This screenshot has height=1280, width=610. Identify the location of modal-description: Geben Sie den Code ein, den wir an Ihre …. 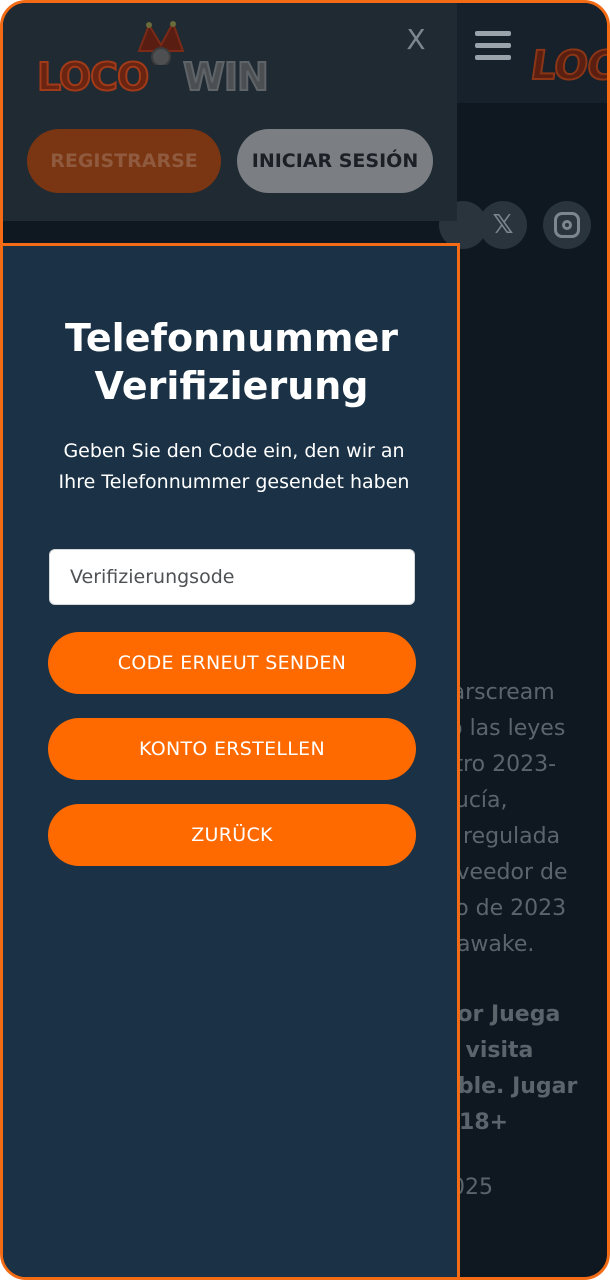
(234, 466).